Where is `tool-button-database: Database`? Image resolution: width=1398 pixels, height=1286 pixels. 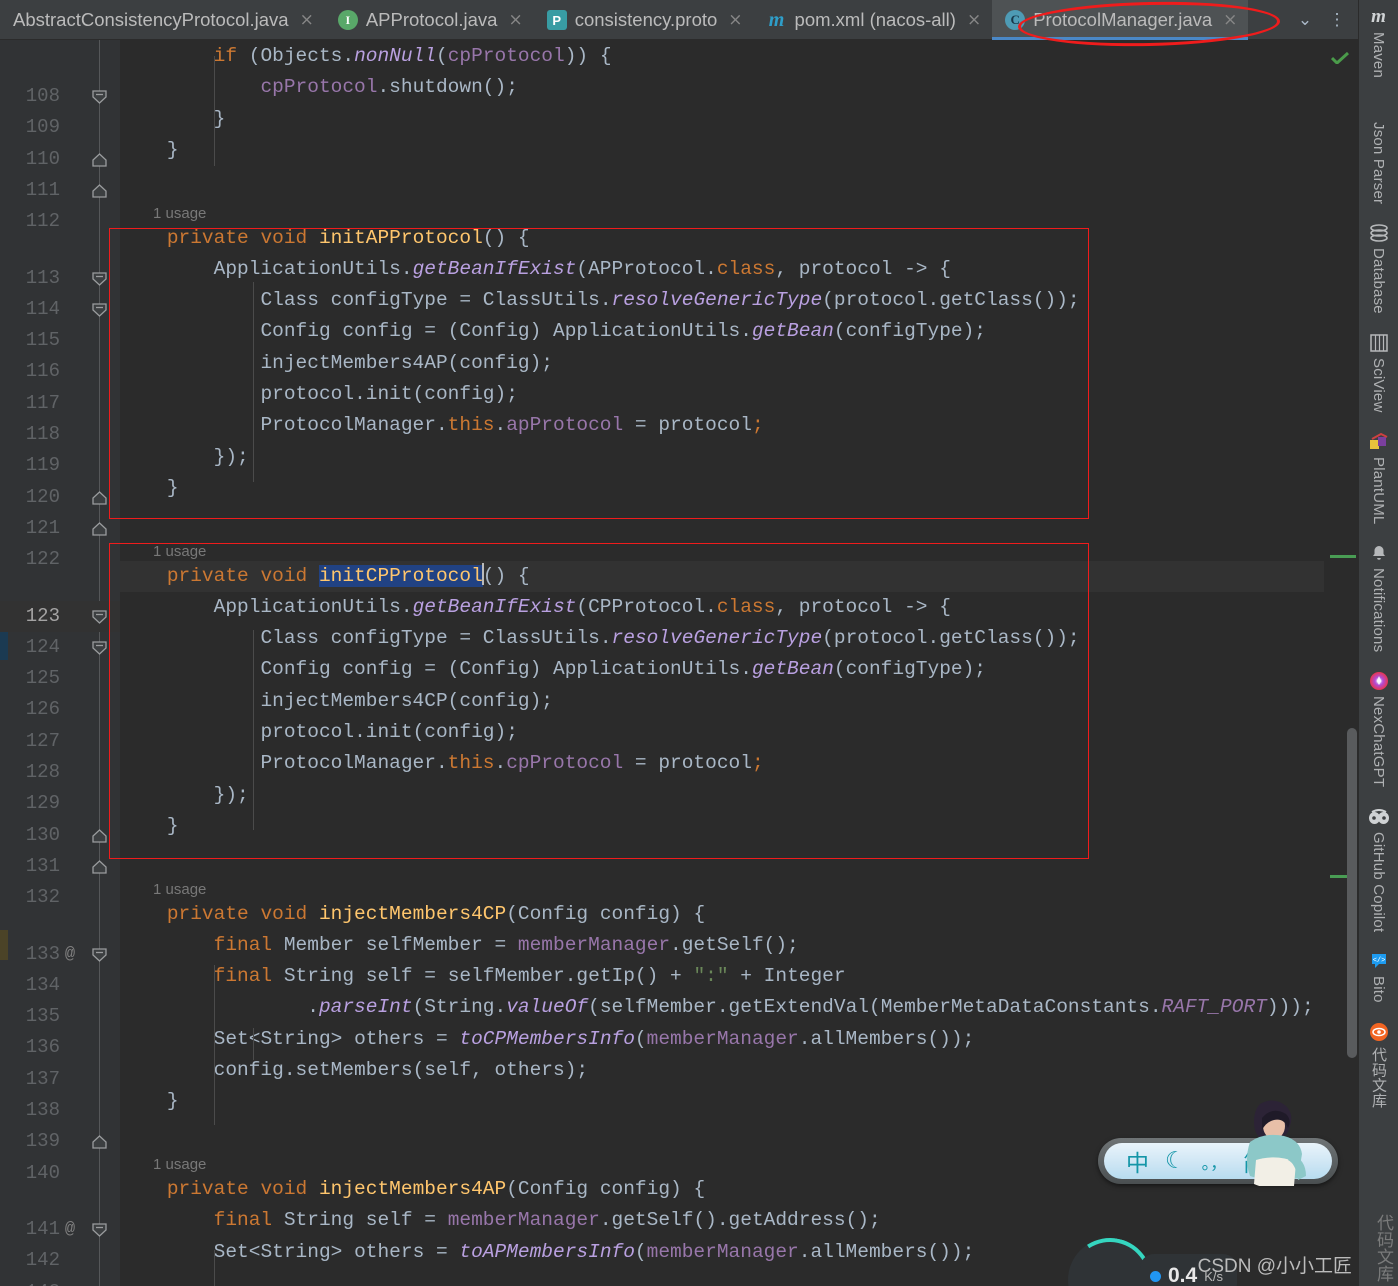 tool-button-database: Database is located at coordinates (1379, 268).